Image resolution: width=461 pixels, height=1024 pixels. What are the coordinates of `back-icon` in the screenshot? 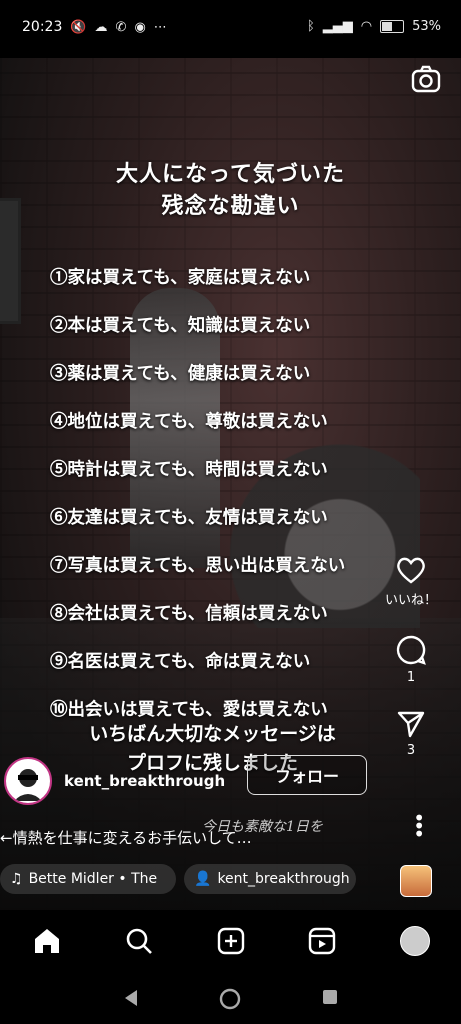 It's located at (131, 998).